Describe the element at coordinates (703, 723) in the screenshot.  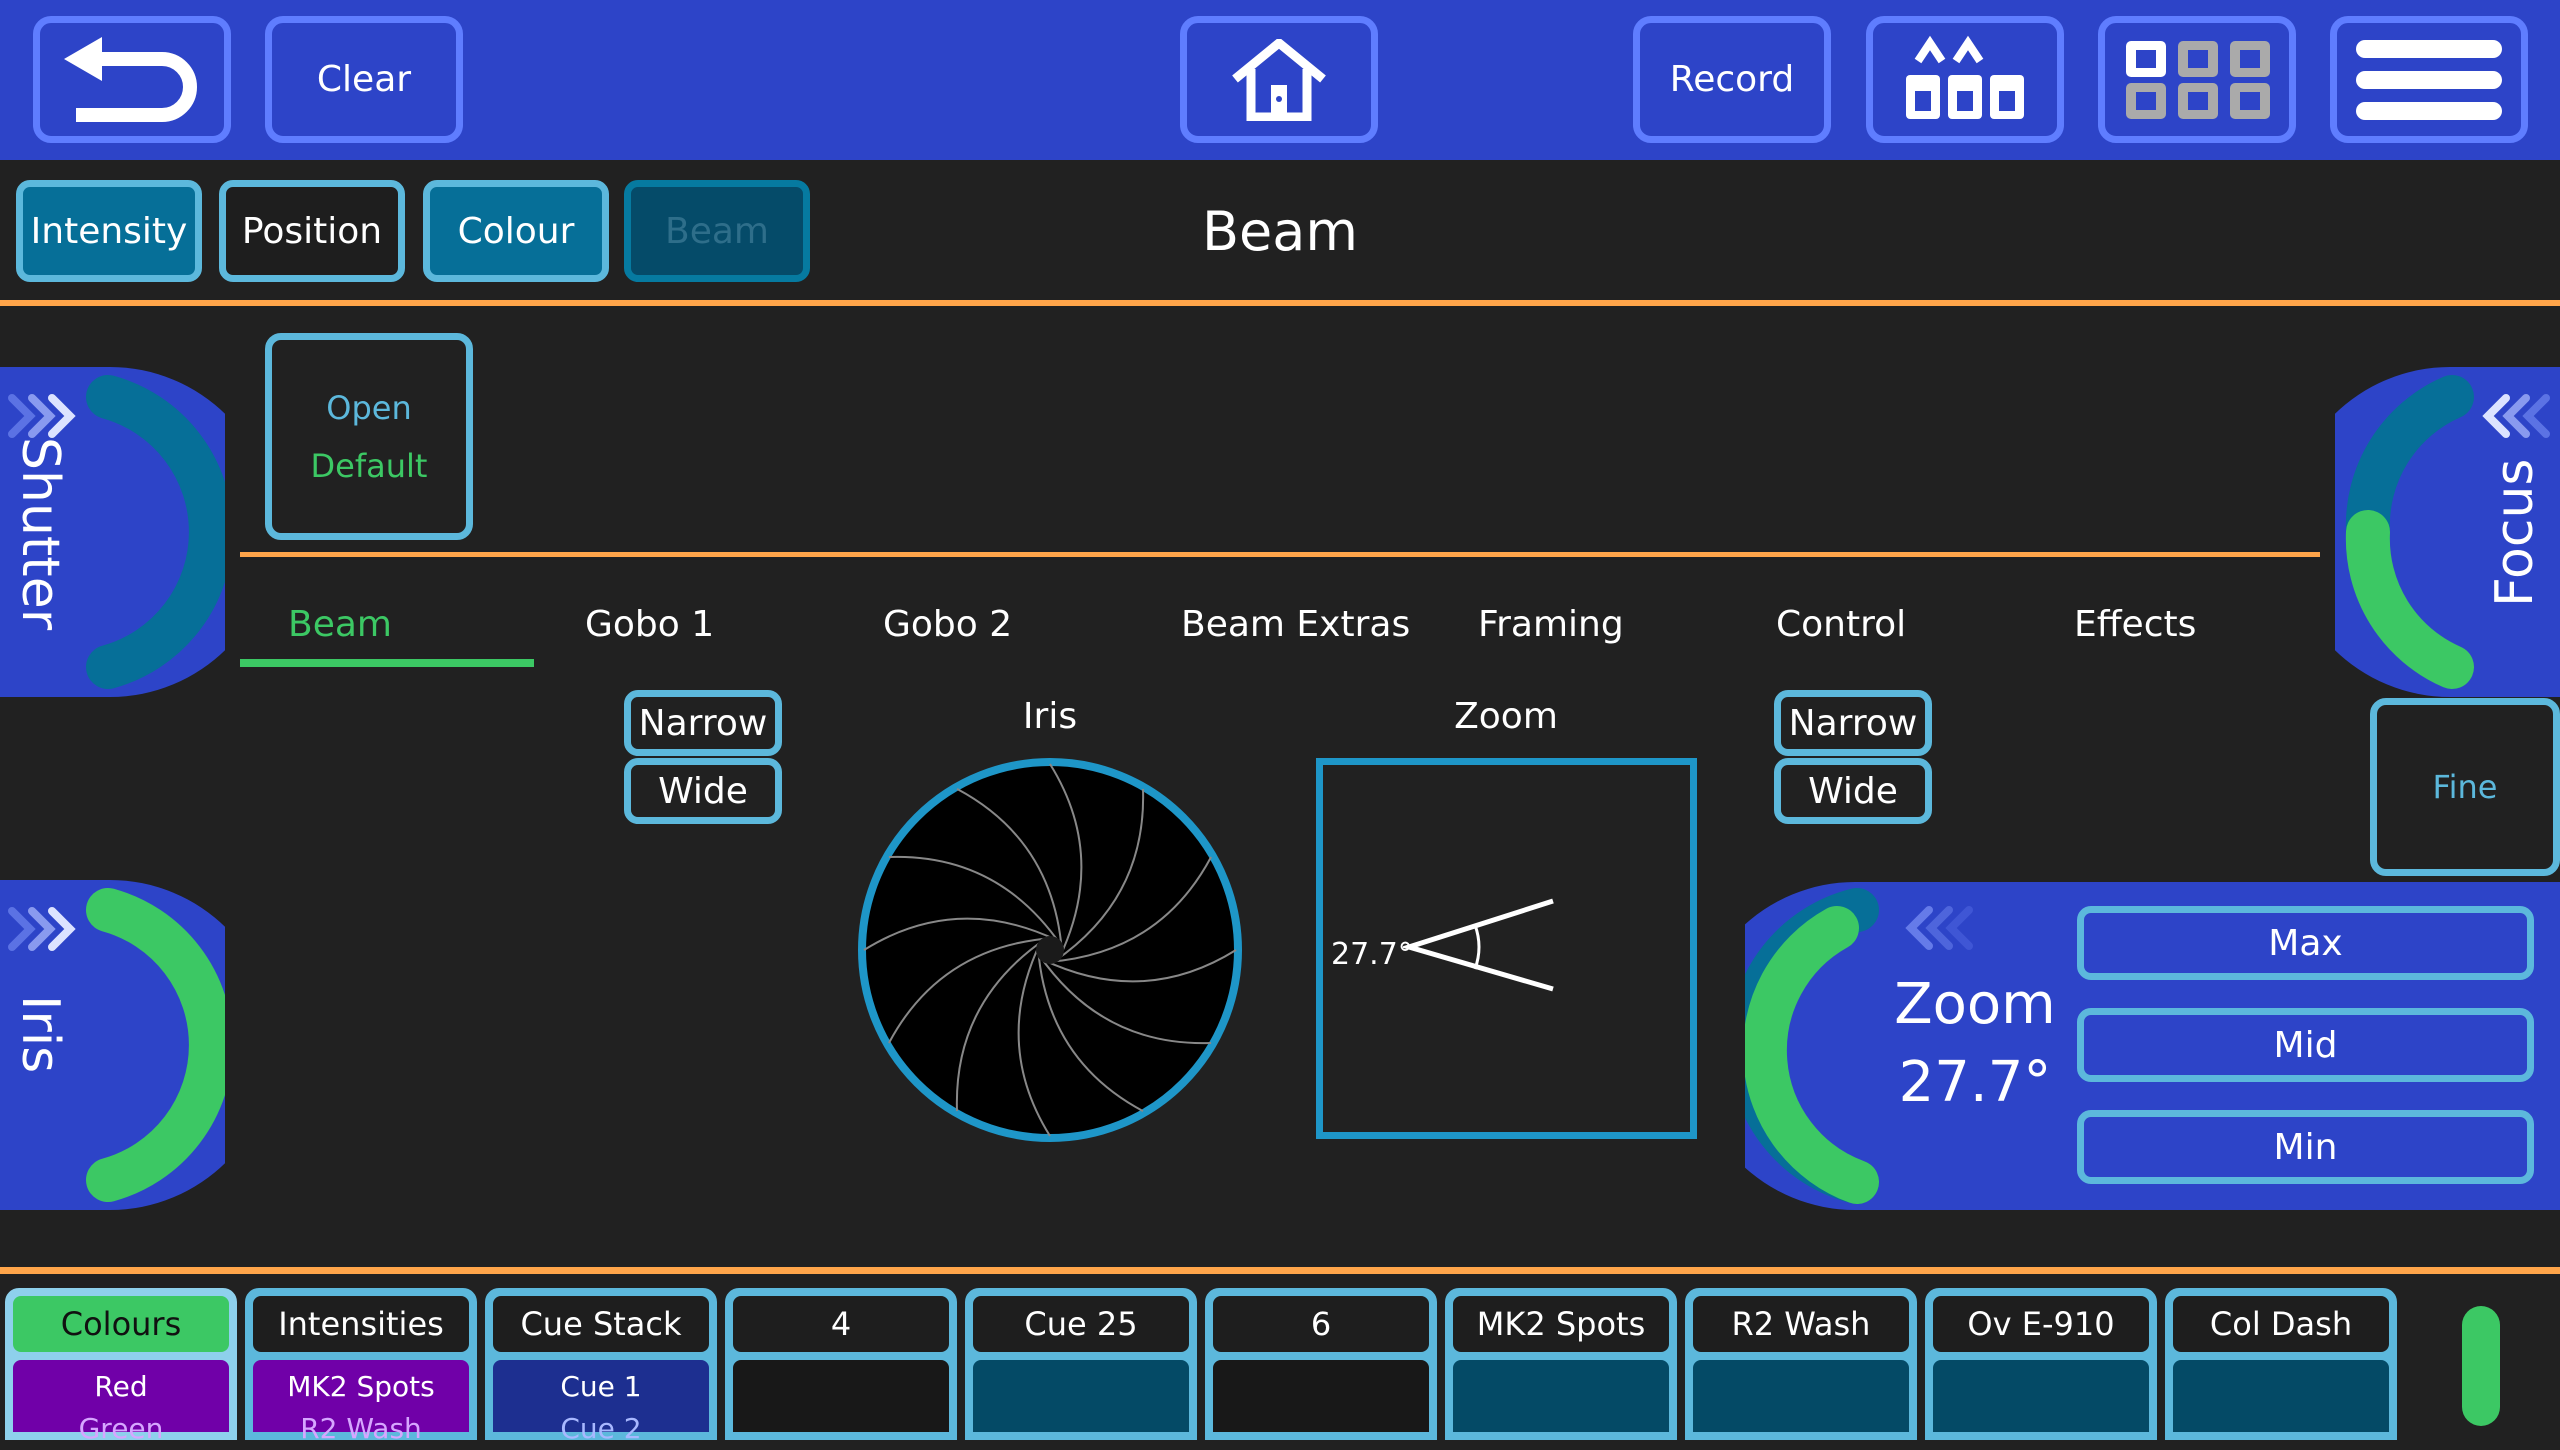
I see `iris-narrow-button: Narrow` at that location.